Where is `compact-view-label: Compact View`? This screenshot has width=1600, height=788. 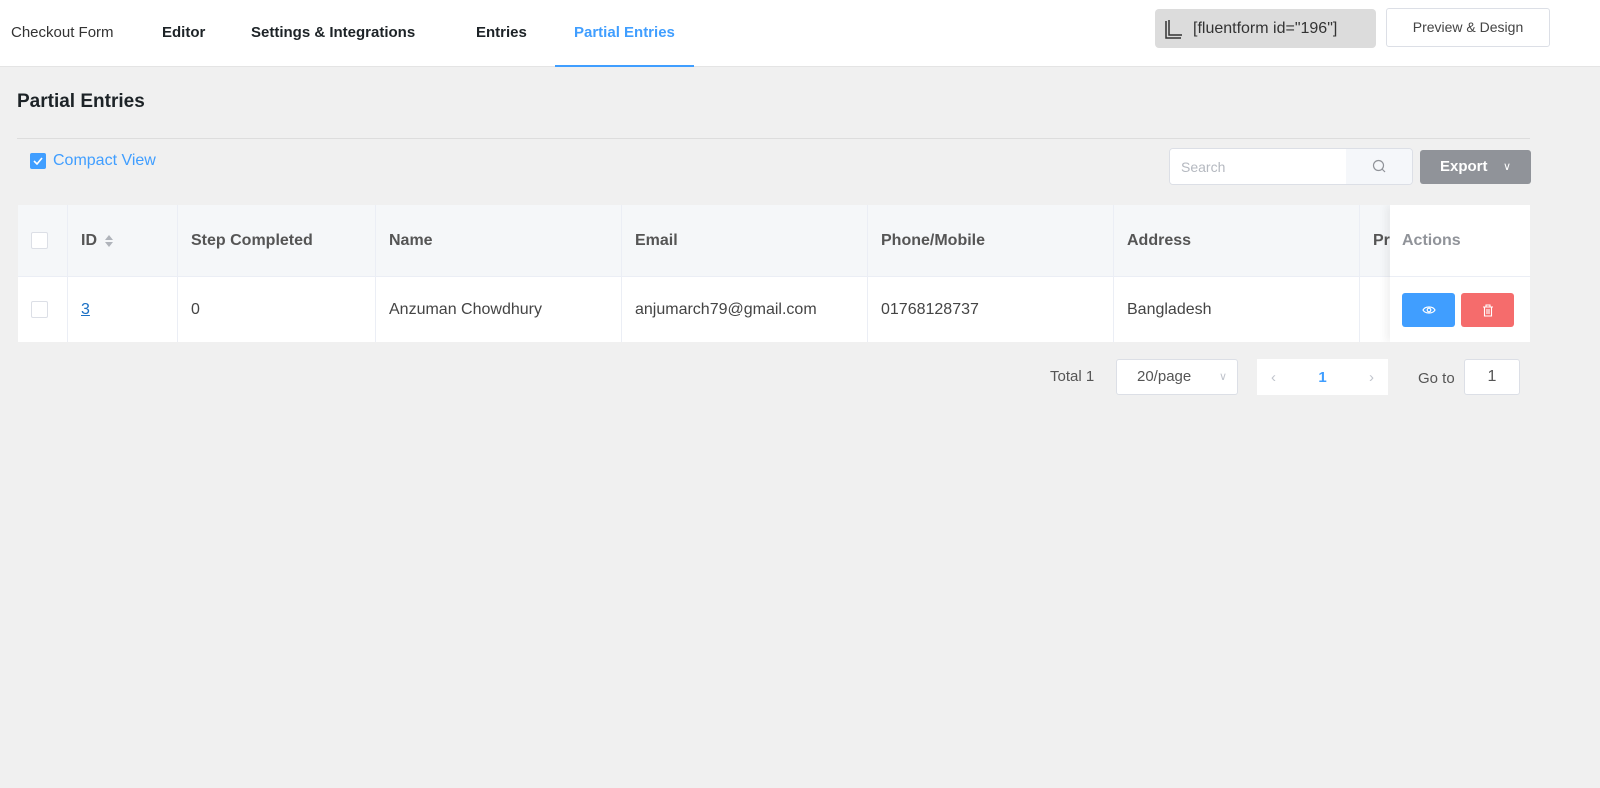 compact-view-label: Compact View is located at coordinates (104, 160).